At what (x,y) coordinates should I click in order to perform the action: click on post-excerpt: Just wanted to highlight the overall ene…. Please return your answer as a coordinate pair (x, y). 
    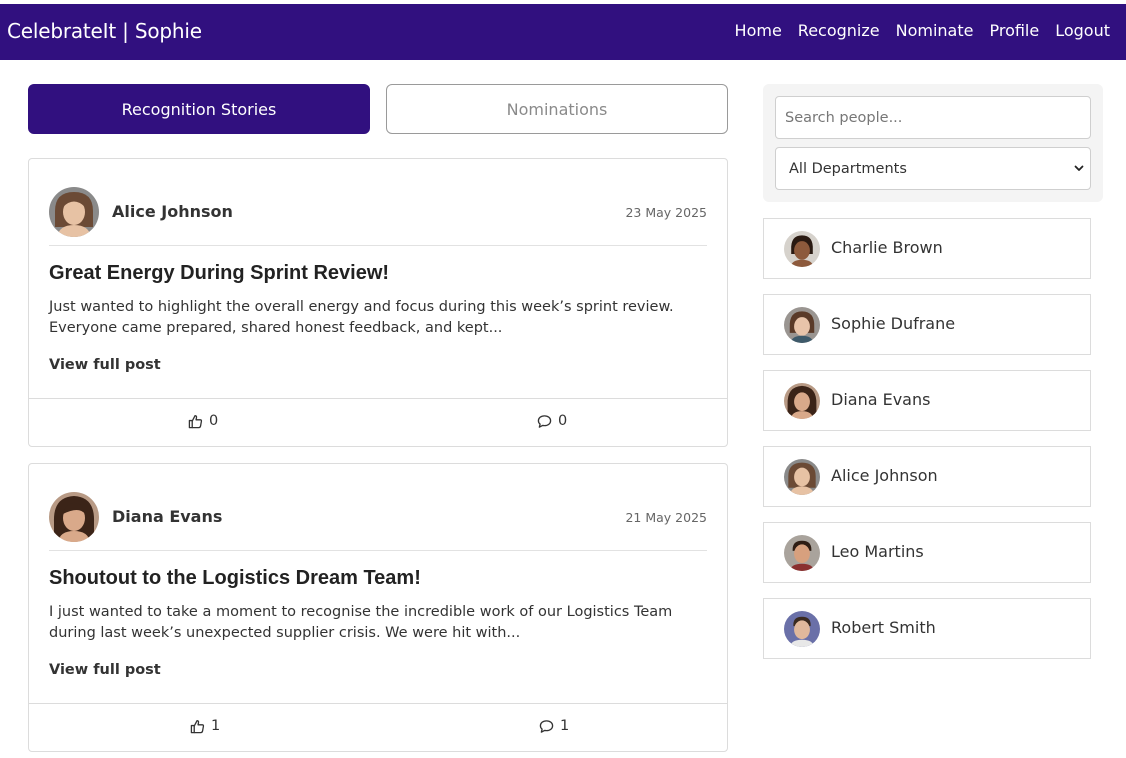
    Looking at the image, I should click on (361, 317).